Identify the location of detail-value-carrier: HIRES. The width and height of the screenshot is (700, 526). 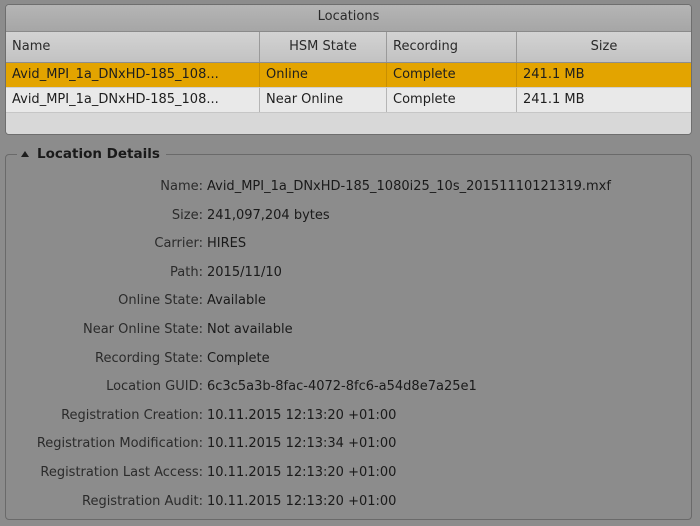
(227, 244).